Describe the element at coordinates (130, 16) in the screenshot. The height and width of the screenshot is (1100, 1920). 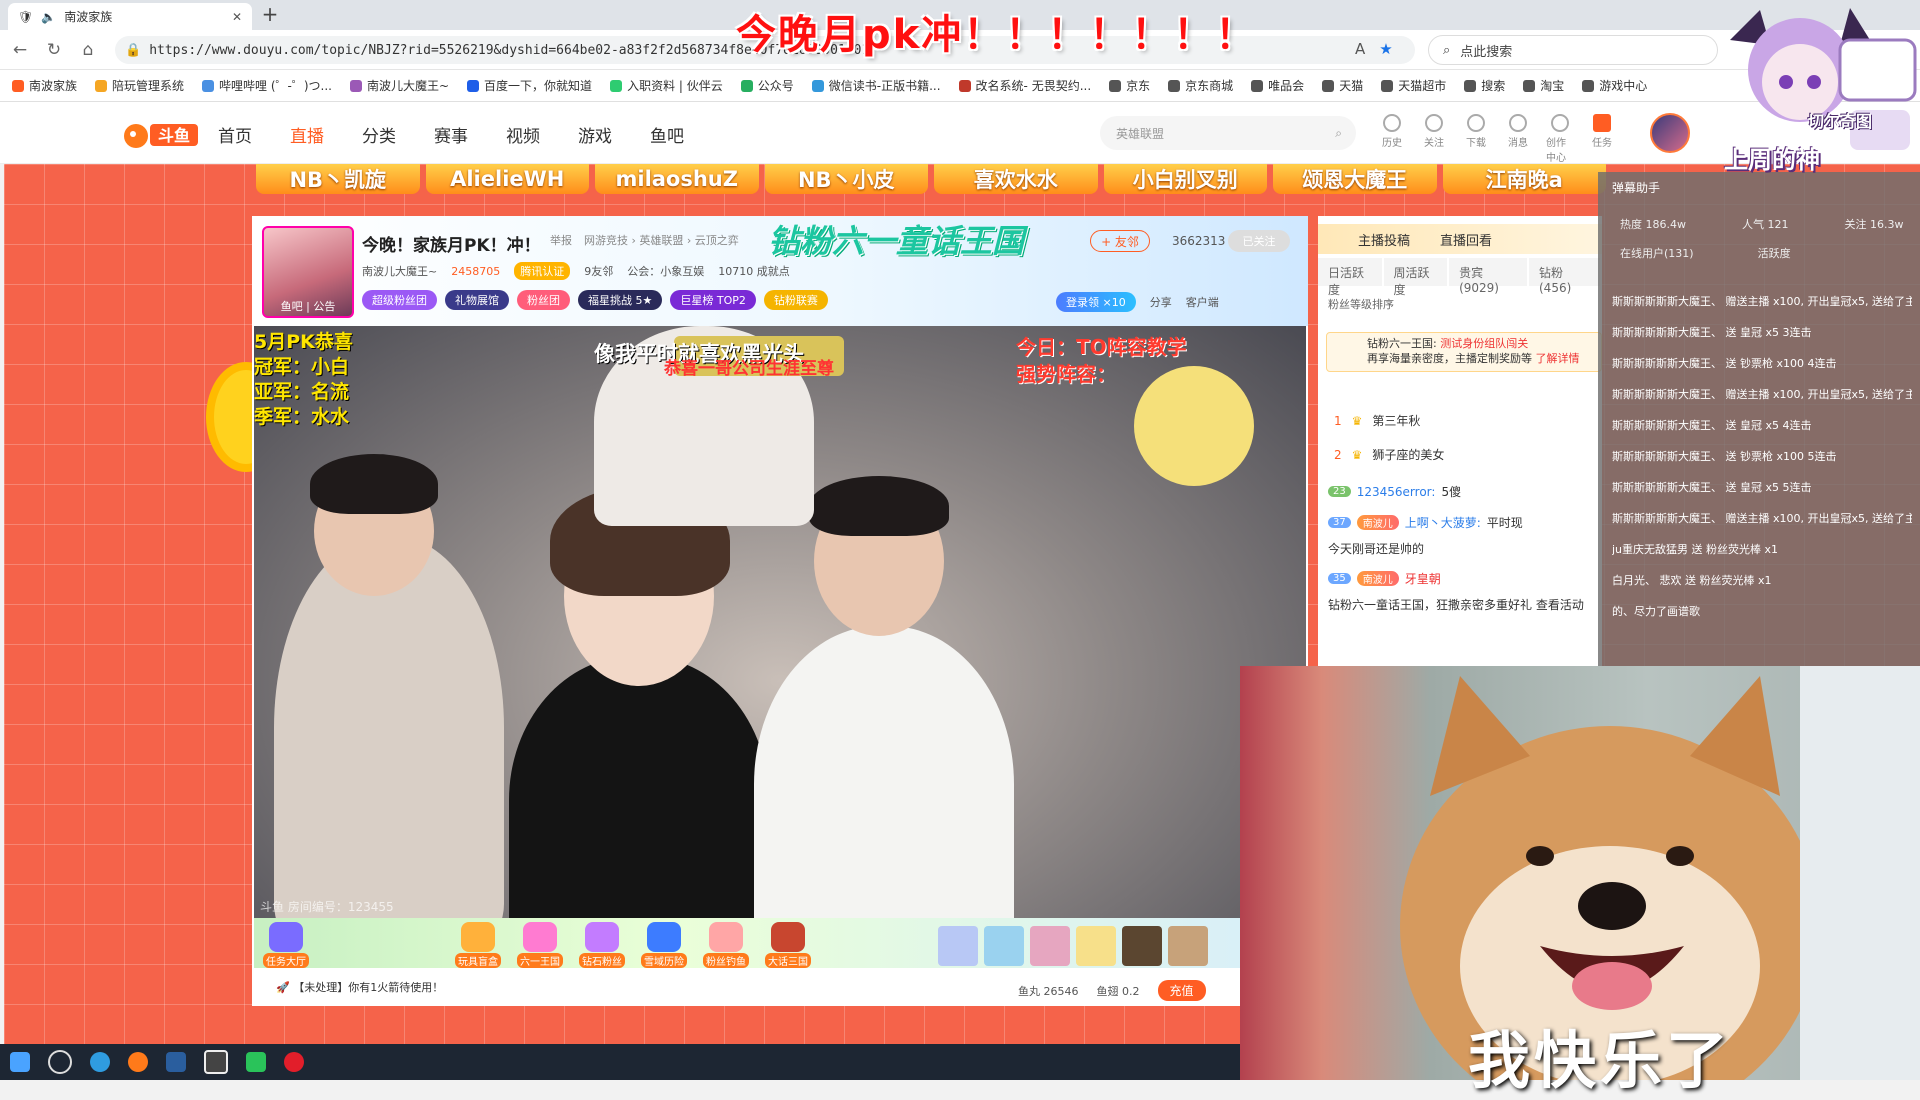
I see `browser-tab: 🛡 🔈 南波家族 ✕` at that location.